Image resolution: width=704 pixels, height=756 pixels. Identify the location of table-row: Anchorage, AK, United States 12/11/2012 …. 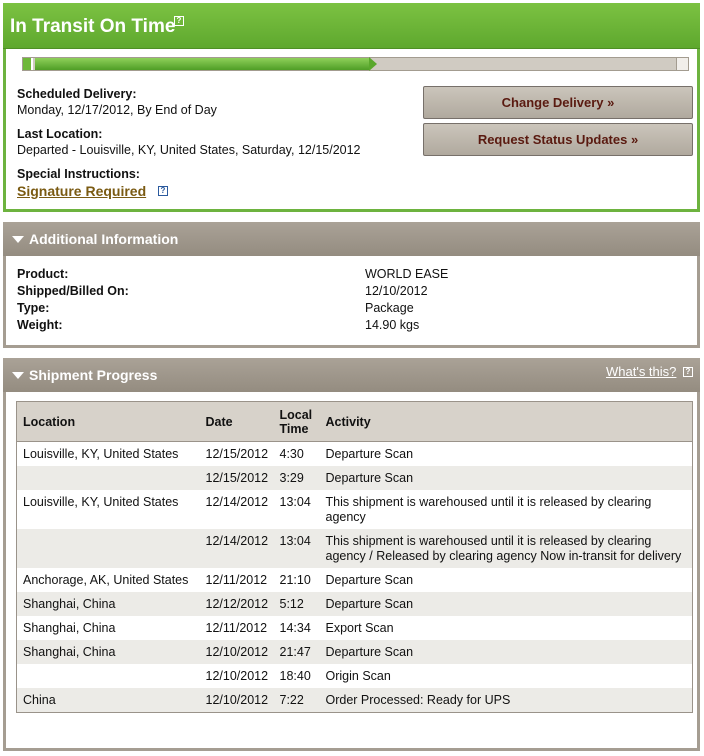
(354, 580).